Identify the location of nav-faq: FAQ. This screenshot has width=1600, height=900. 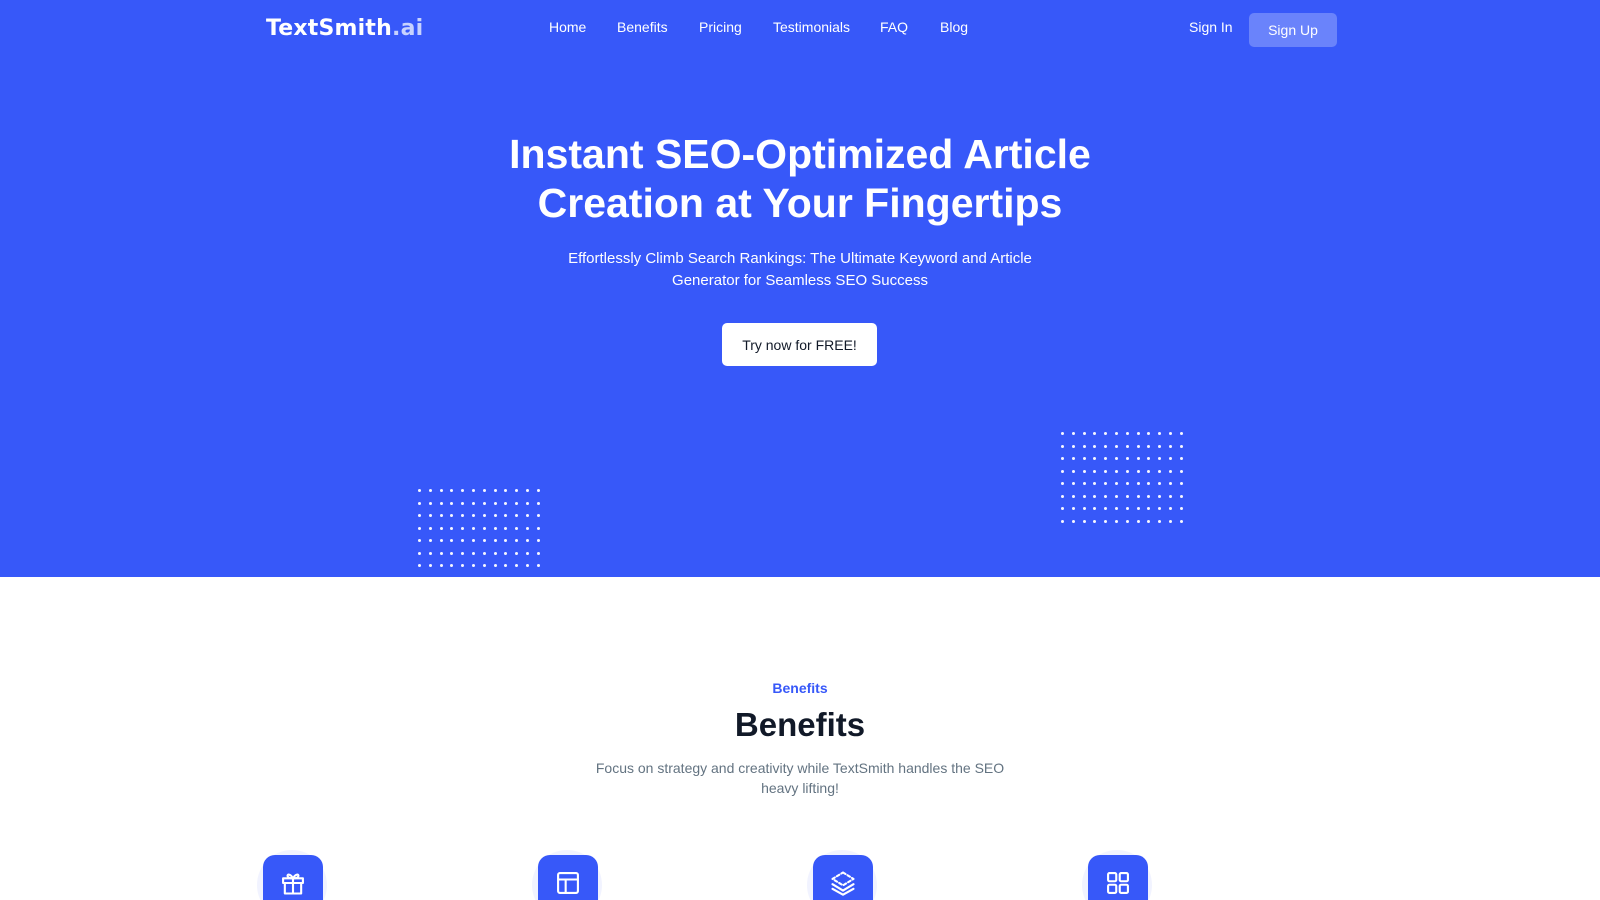
(894, 27).